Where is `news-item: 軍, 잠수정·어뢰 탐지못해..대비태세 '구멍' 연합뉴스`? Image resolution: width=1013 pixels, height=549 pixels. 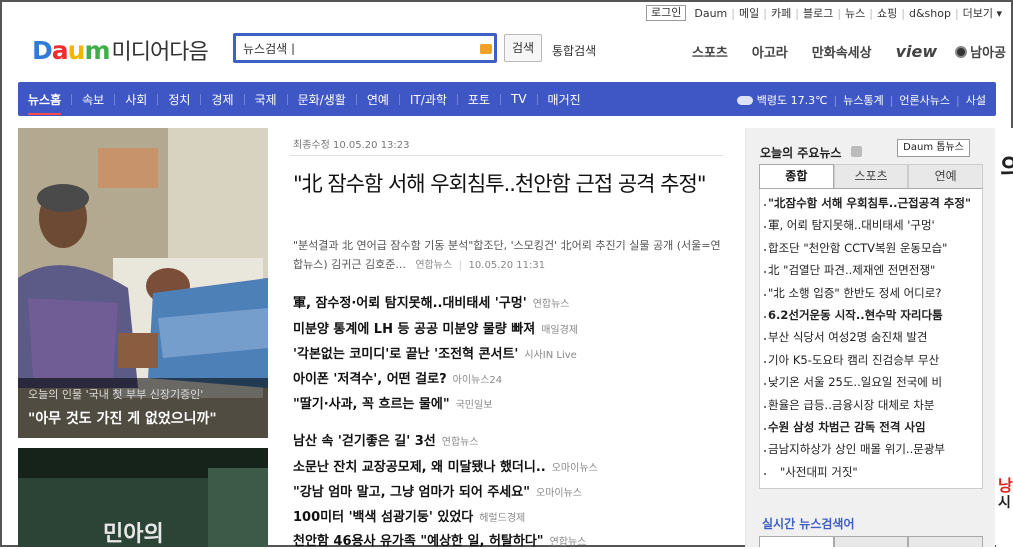 news-item: 軍, 잠수정·어뢰 탐지못해..대비태세 '구멍' 연합뉴스 is located at coordinates (513, 301).